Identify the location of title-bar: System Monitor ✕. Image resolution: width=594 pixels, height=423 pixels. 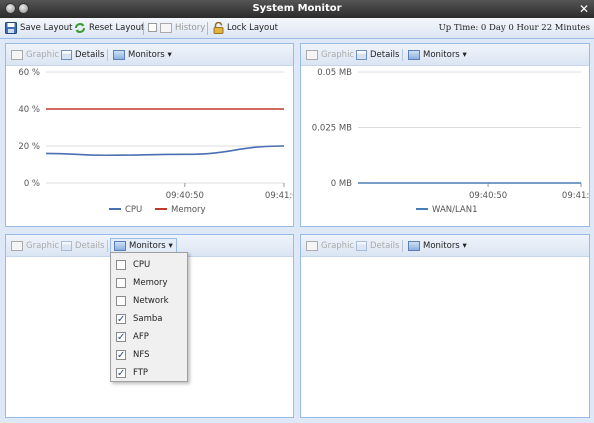
(297, 9).